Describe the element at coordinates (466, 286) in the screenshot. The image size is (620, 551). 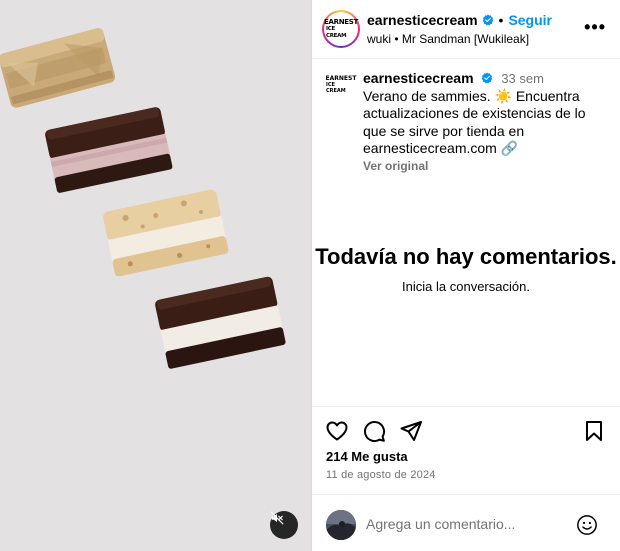
I see `empty-comments-subtitle: Inicia la conversación.` at that location.